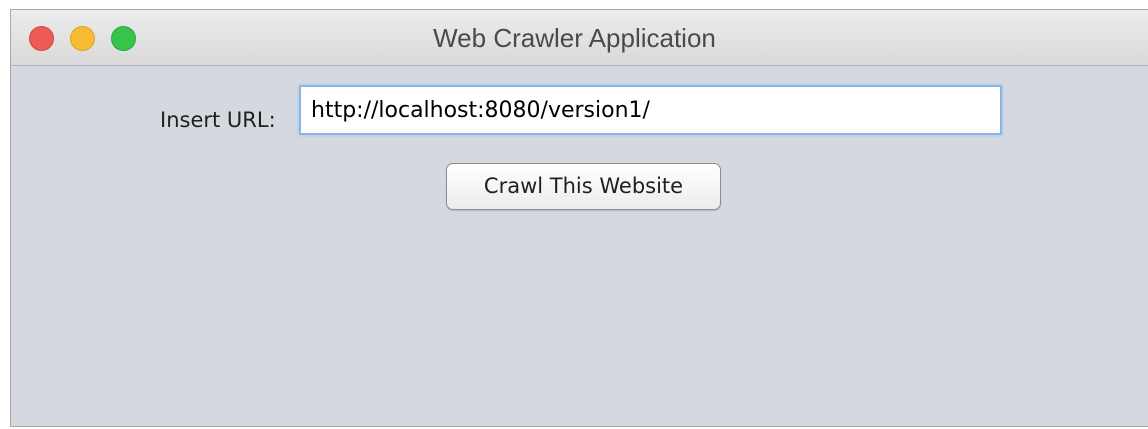 The height and width of the screenshot is (429, 1148). What do you see at coordinates (650, 110) in the screenshot?
I see `url-input` at bounding box center [650, 110].